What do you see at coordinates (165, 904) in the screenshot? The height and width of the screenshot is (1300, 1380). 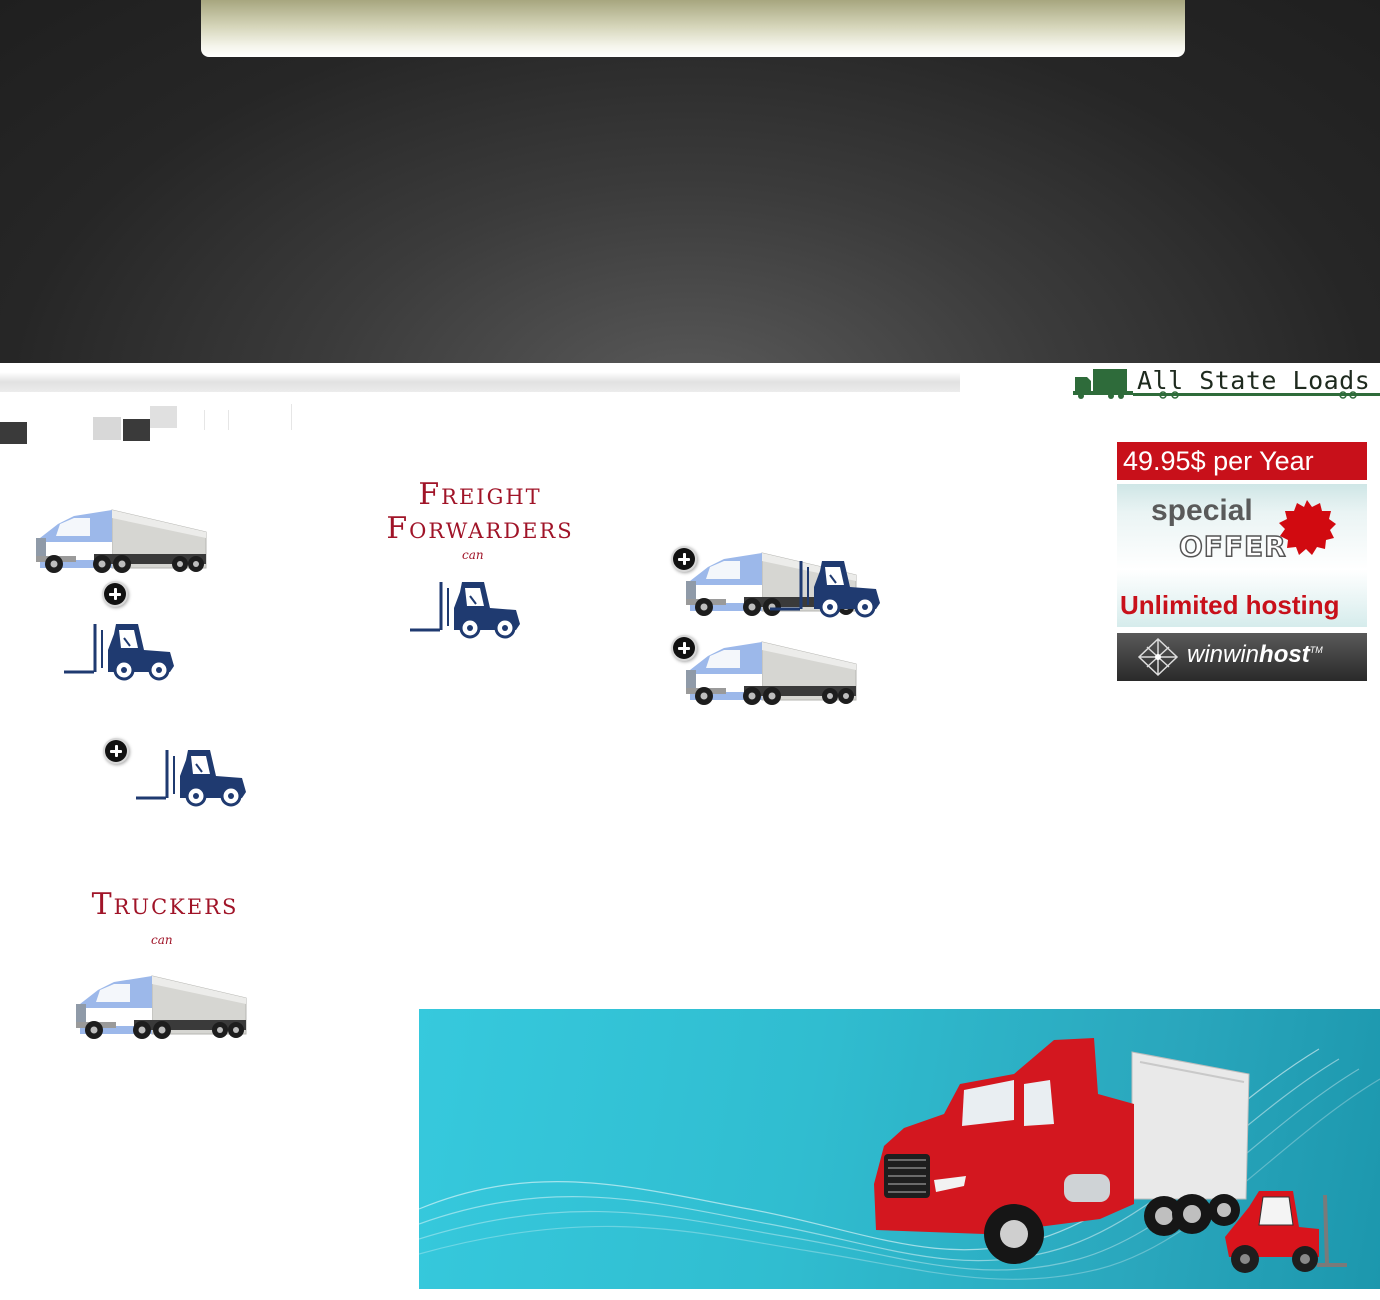 I see `truckers-title: Truckers` at bounding box center [165, 904].